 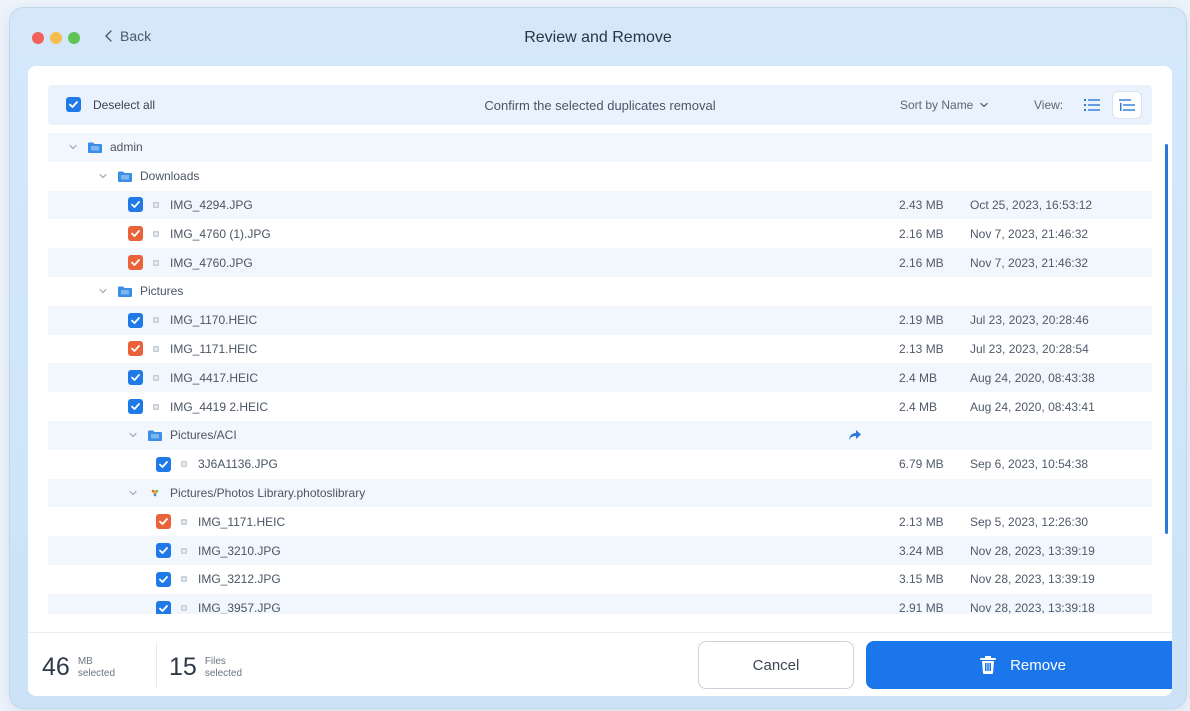 I want to click on file-date: Sep 5, 2023, 12:26:30, so click(x=1029, y=521).